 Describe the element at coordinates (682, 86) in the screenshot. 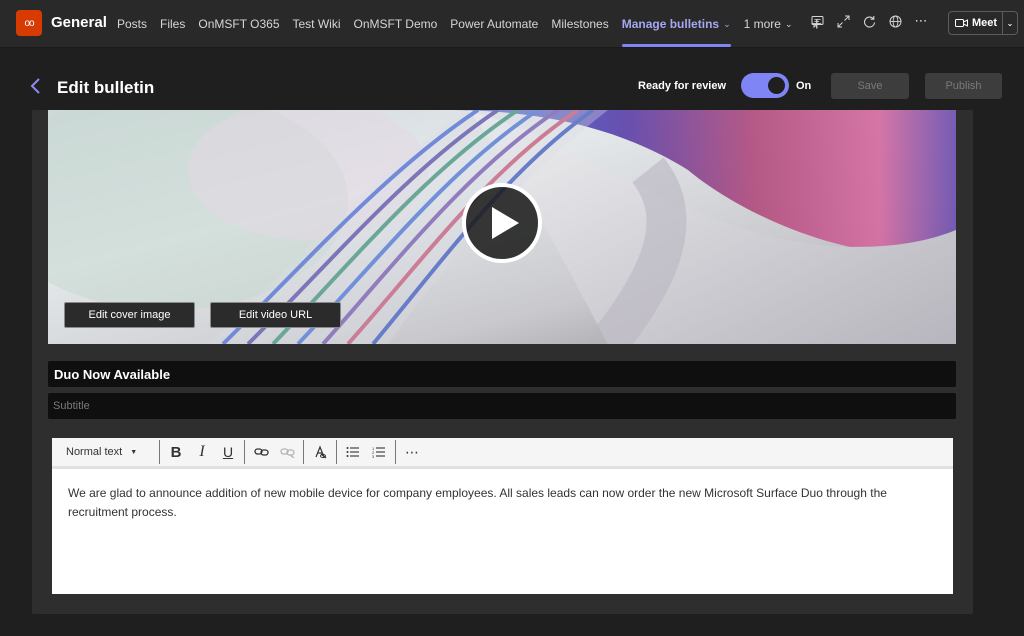

I see `ready-for-review-label: Ready for review` at that location.